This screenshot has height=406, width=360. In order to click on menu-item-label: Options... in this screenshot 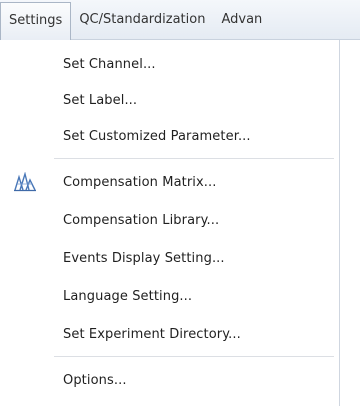, I will do `click(95, 380)`.